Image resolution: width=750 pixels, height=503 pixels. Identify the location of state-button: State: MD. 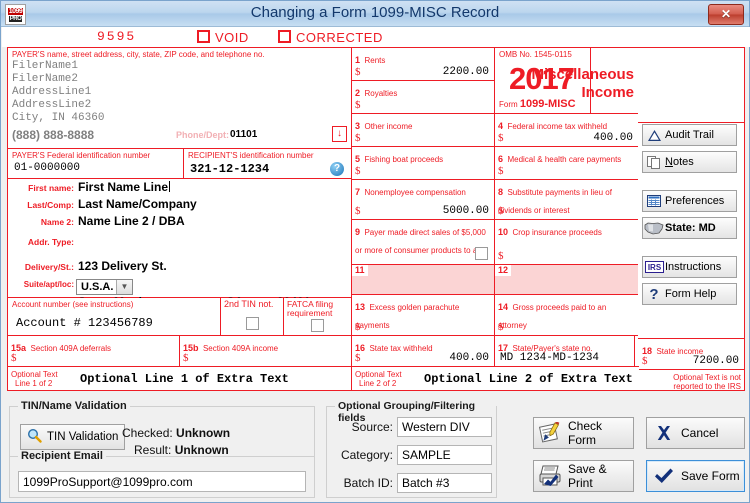
(689, 228).